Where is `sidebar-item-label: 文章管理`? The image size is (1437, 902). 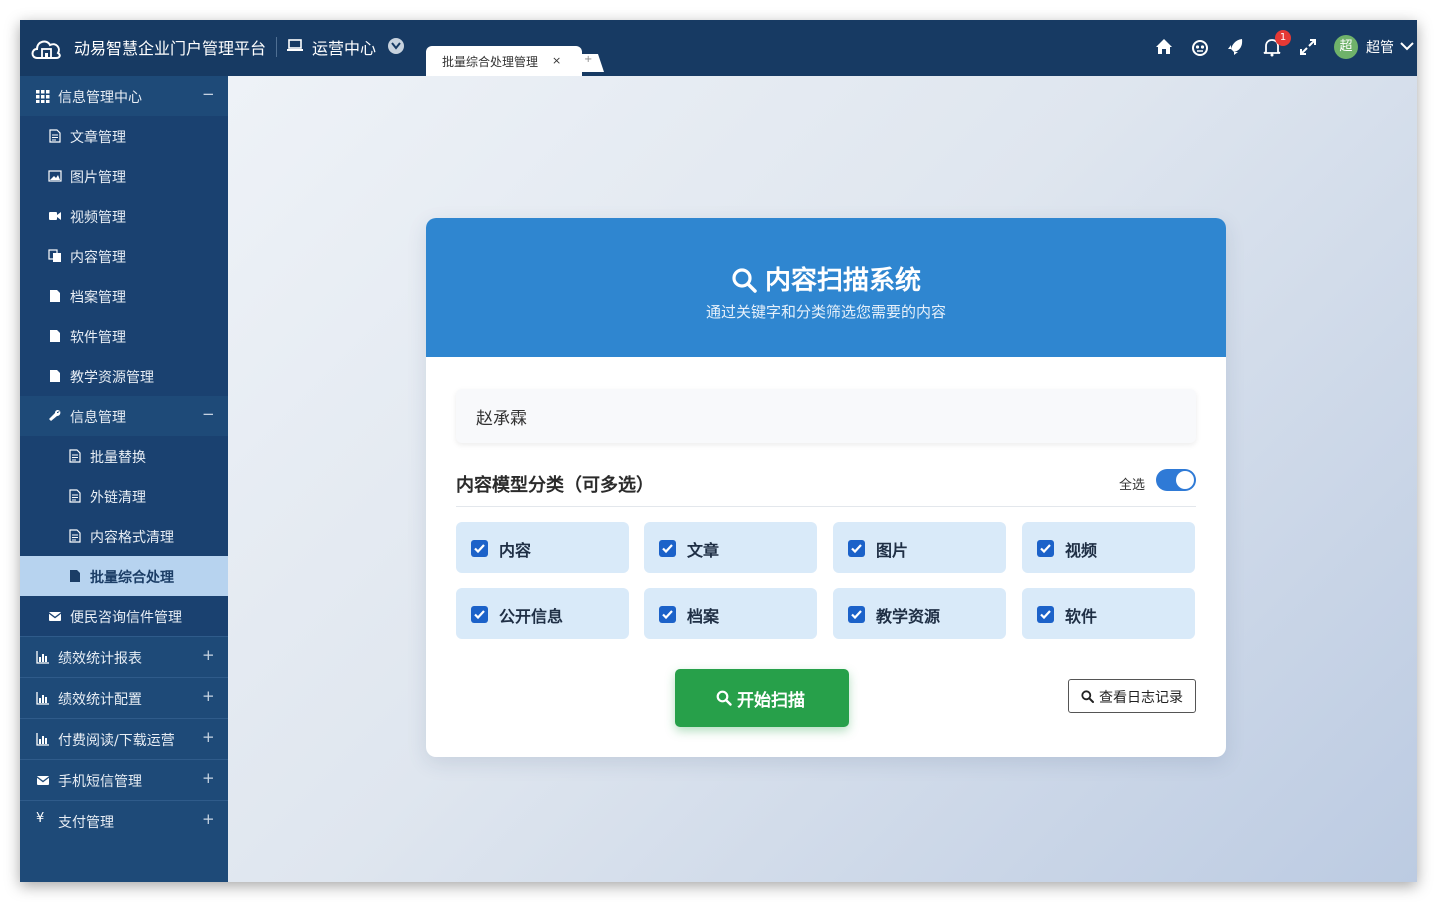
sidebar-item-label: 文章管理 is located at coordinates (98, 138).